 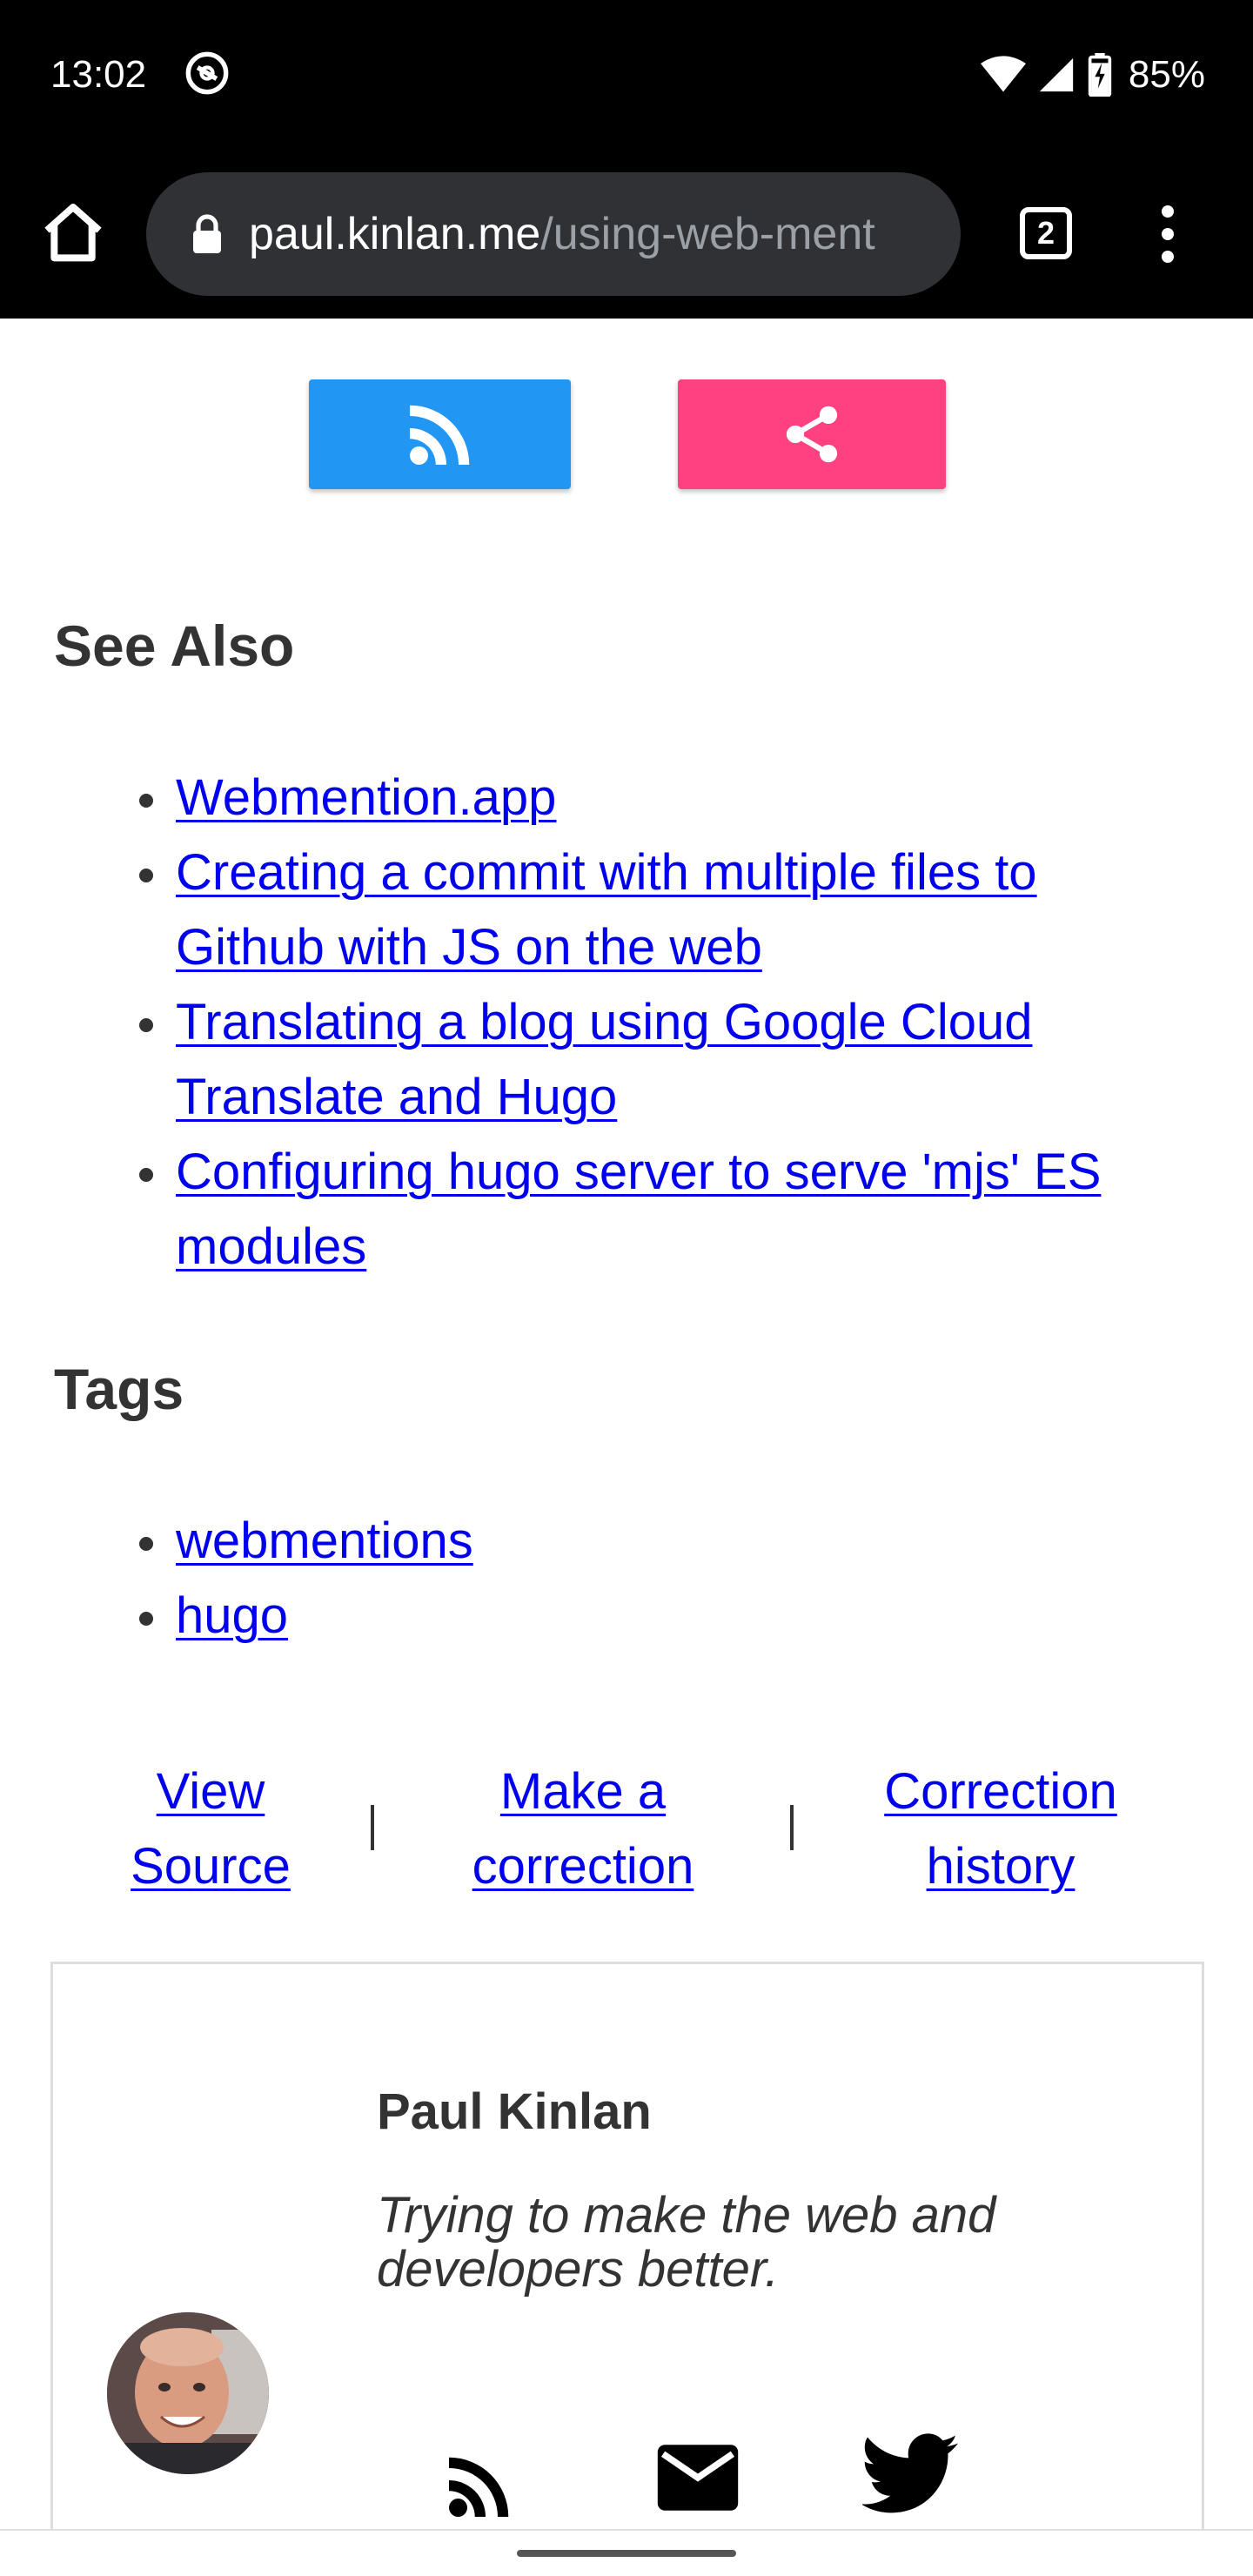 I want to click on tab-count: 2, so click(x=1045, y=233).